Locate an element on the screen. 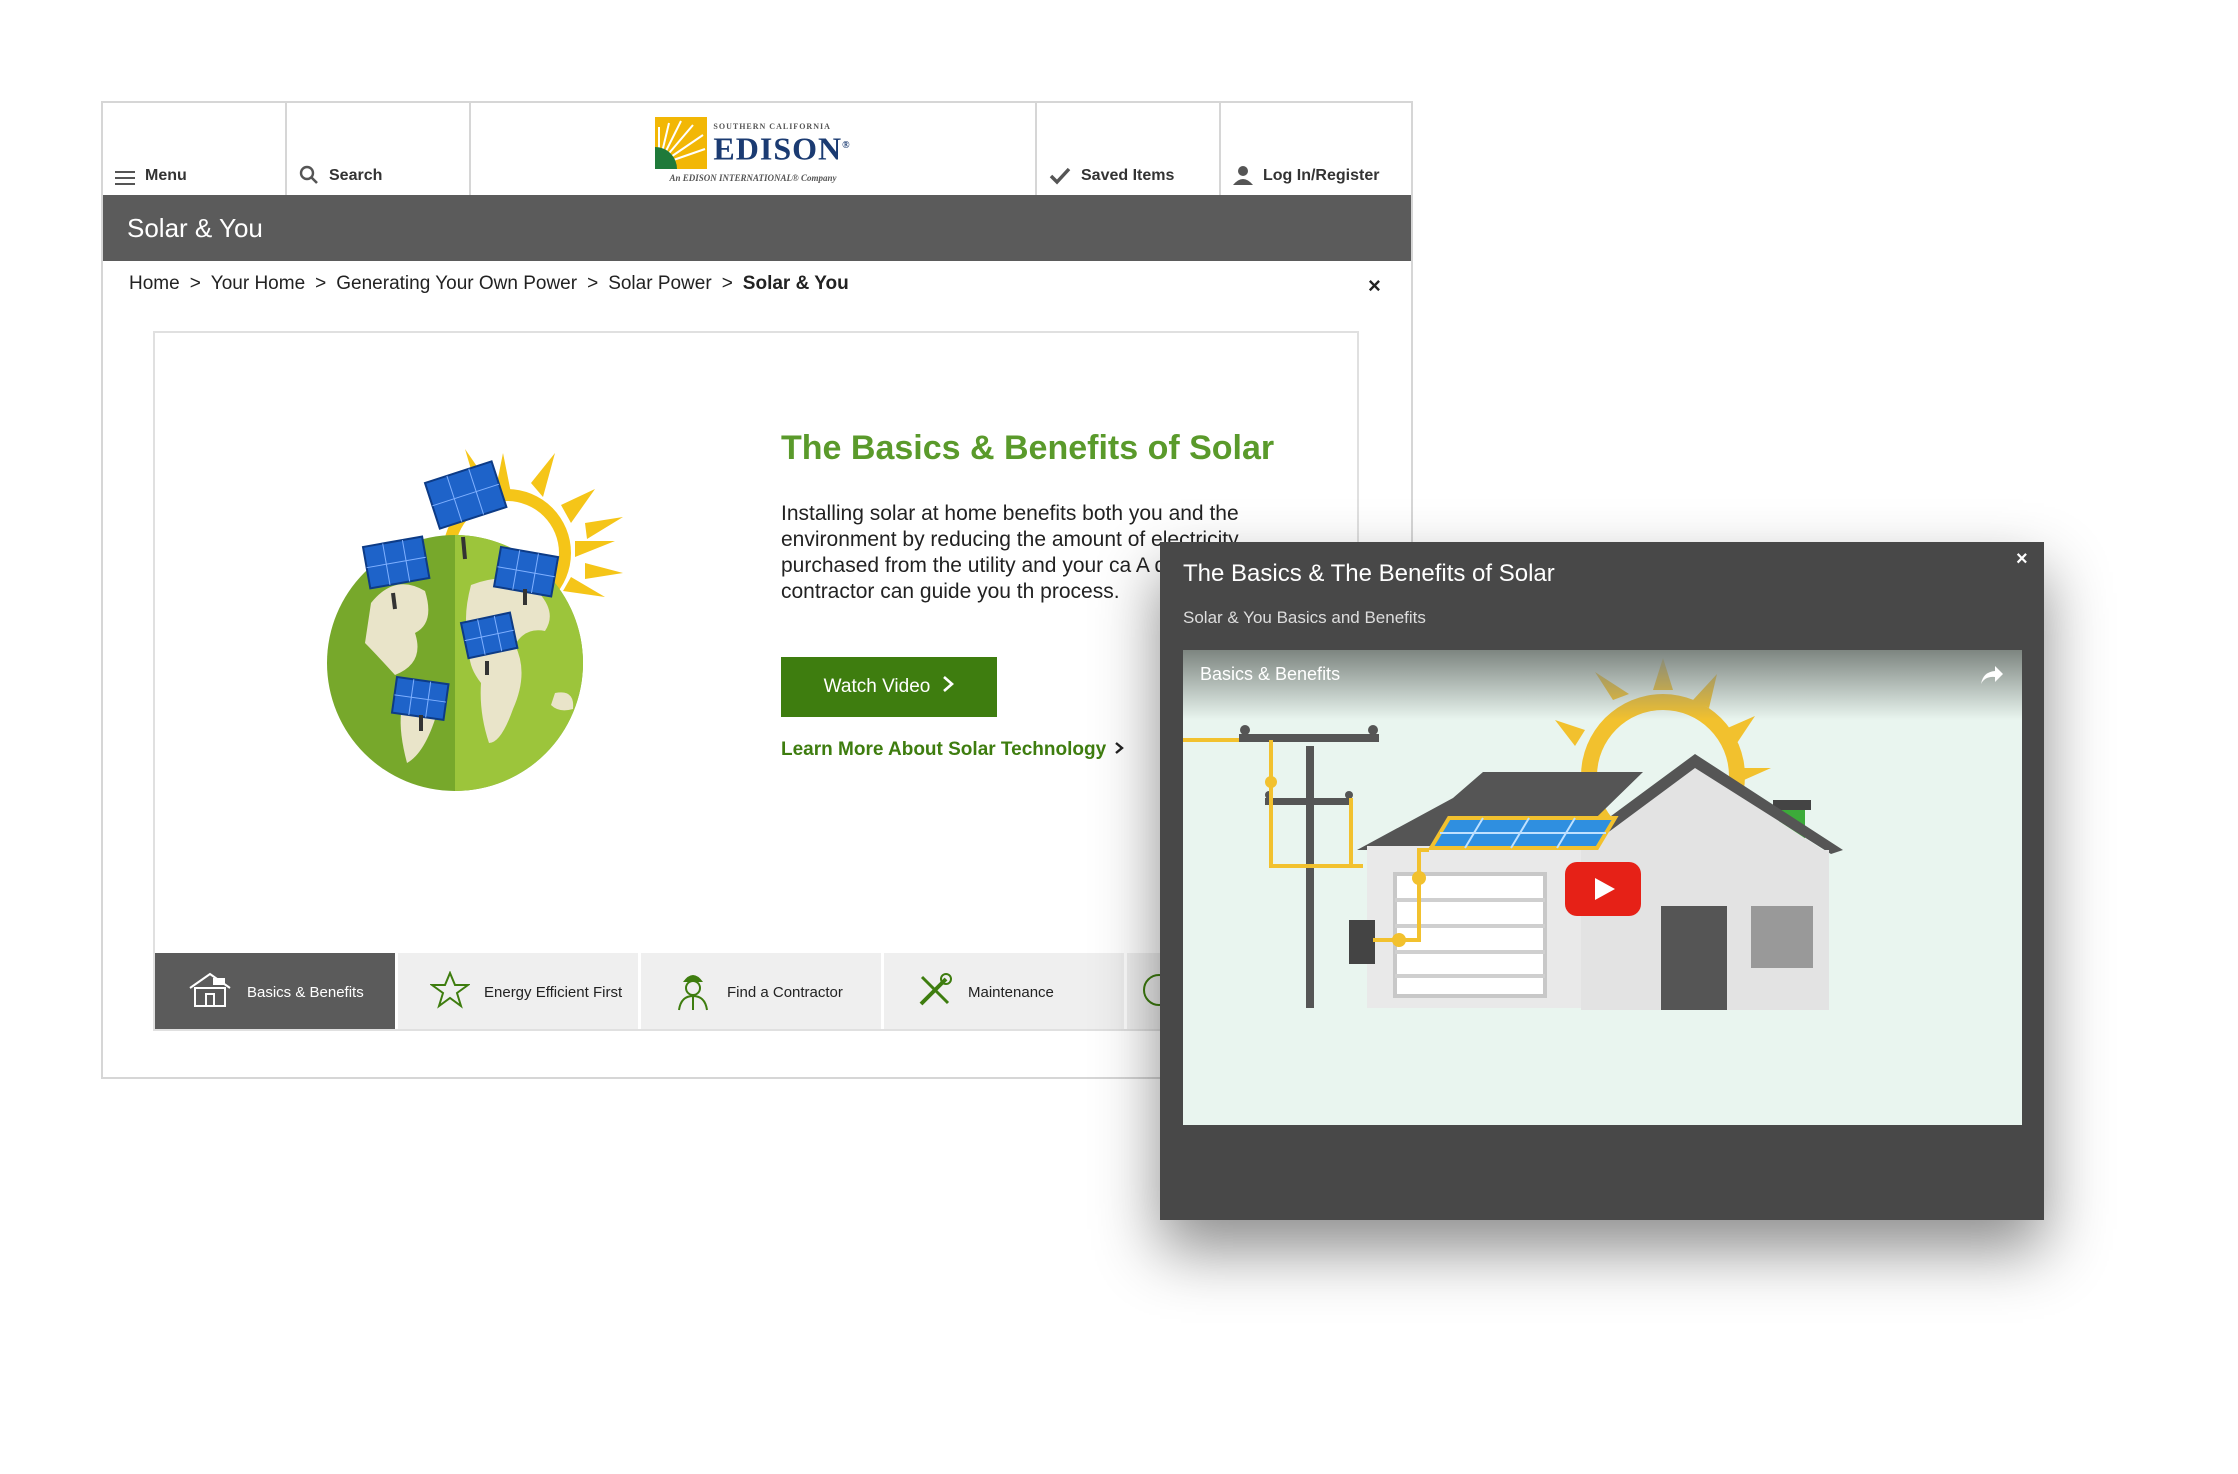  learn-more-label: Learn More About Solar Technology is located at coordinates (944, 749).